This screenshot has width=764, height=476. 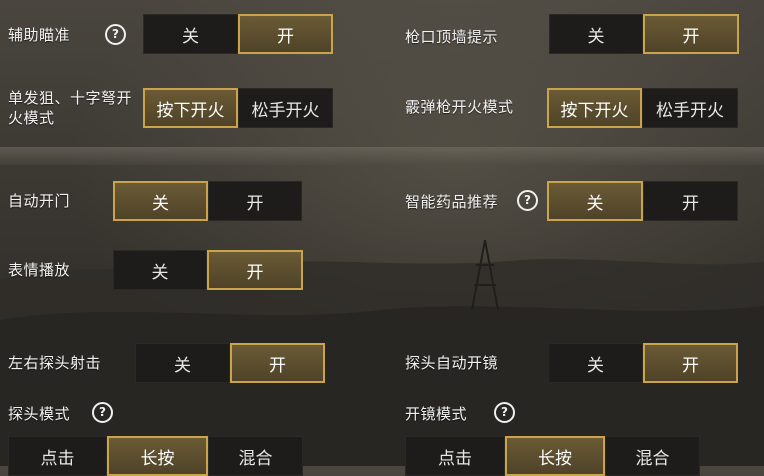 What do you see at coordinates (39, 35) in the screenshot?
I see `aim-assist-label: 辅助瞄准` at bounding box center [39, 35].